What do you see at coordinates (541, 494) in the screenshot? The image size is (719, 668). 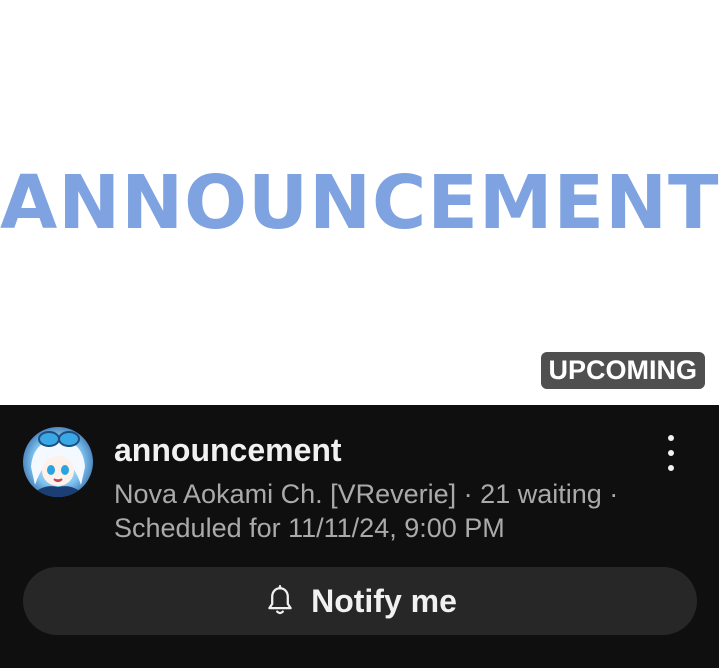 I see `waiting-count: 21 waiting` at bounding box center [541, 494].